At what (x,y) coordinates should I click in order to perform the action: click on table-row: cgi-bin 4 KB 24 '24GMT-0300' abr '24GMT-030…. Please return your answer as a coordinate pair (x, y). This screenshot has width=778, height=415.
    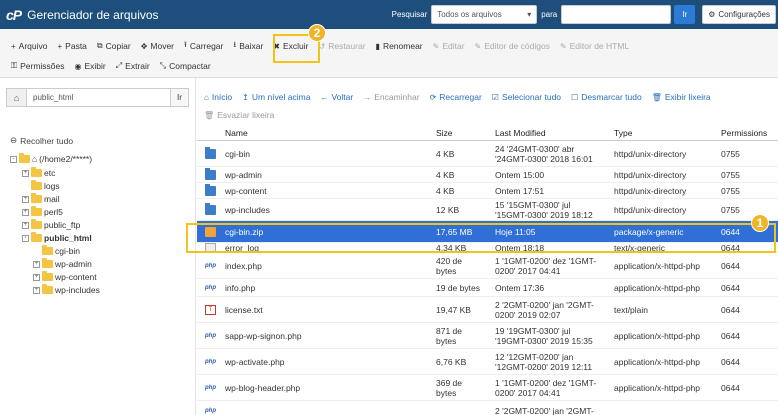
    Looking at the image, I should click on (487, 154).